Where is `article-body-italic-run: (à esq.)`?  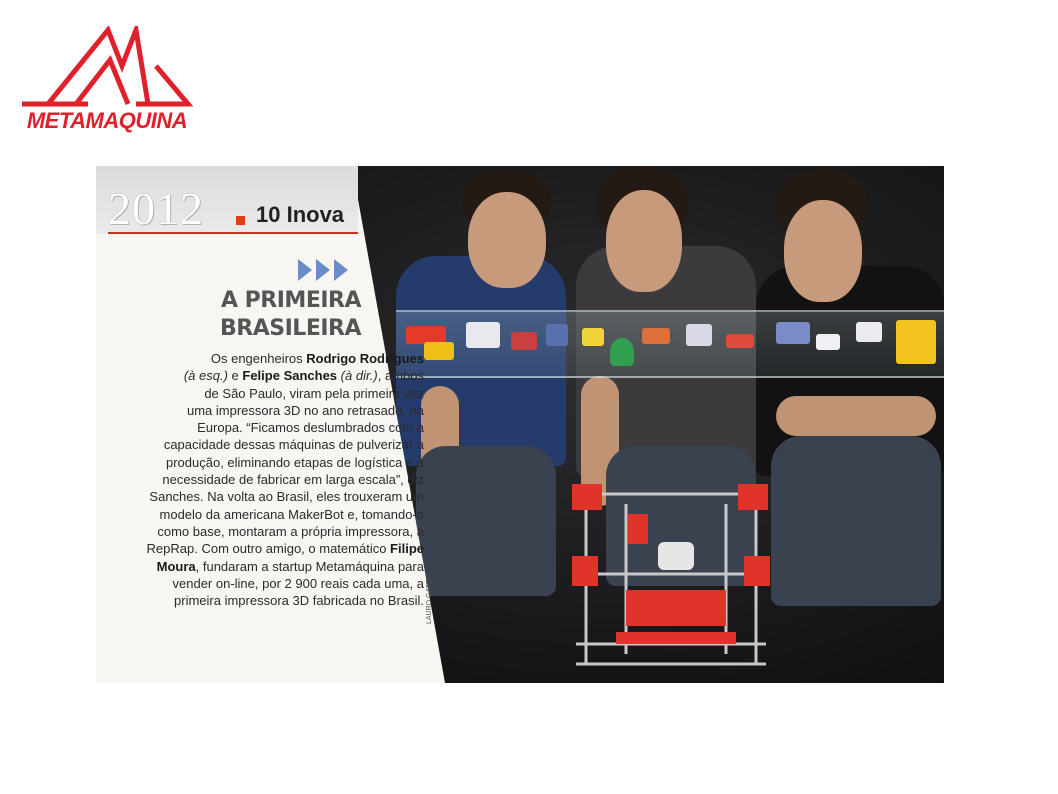 article-body-italic-run: (à esq.) is located at coordinates (205, 376).